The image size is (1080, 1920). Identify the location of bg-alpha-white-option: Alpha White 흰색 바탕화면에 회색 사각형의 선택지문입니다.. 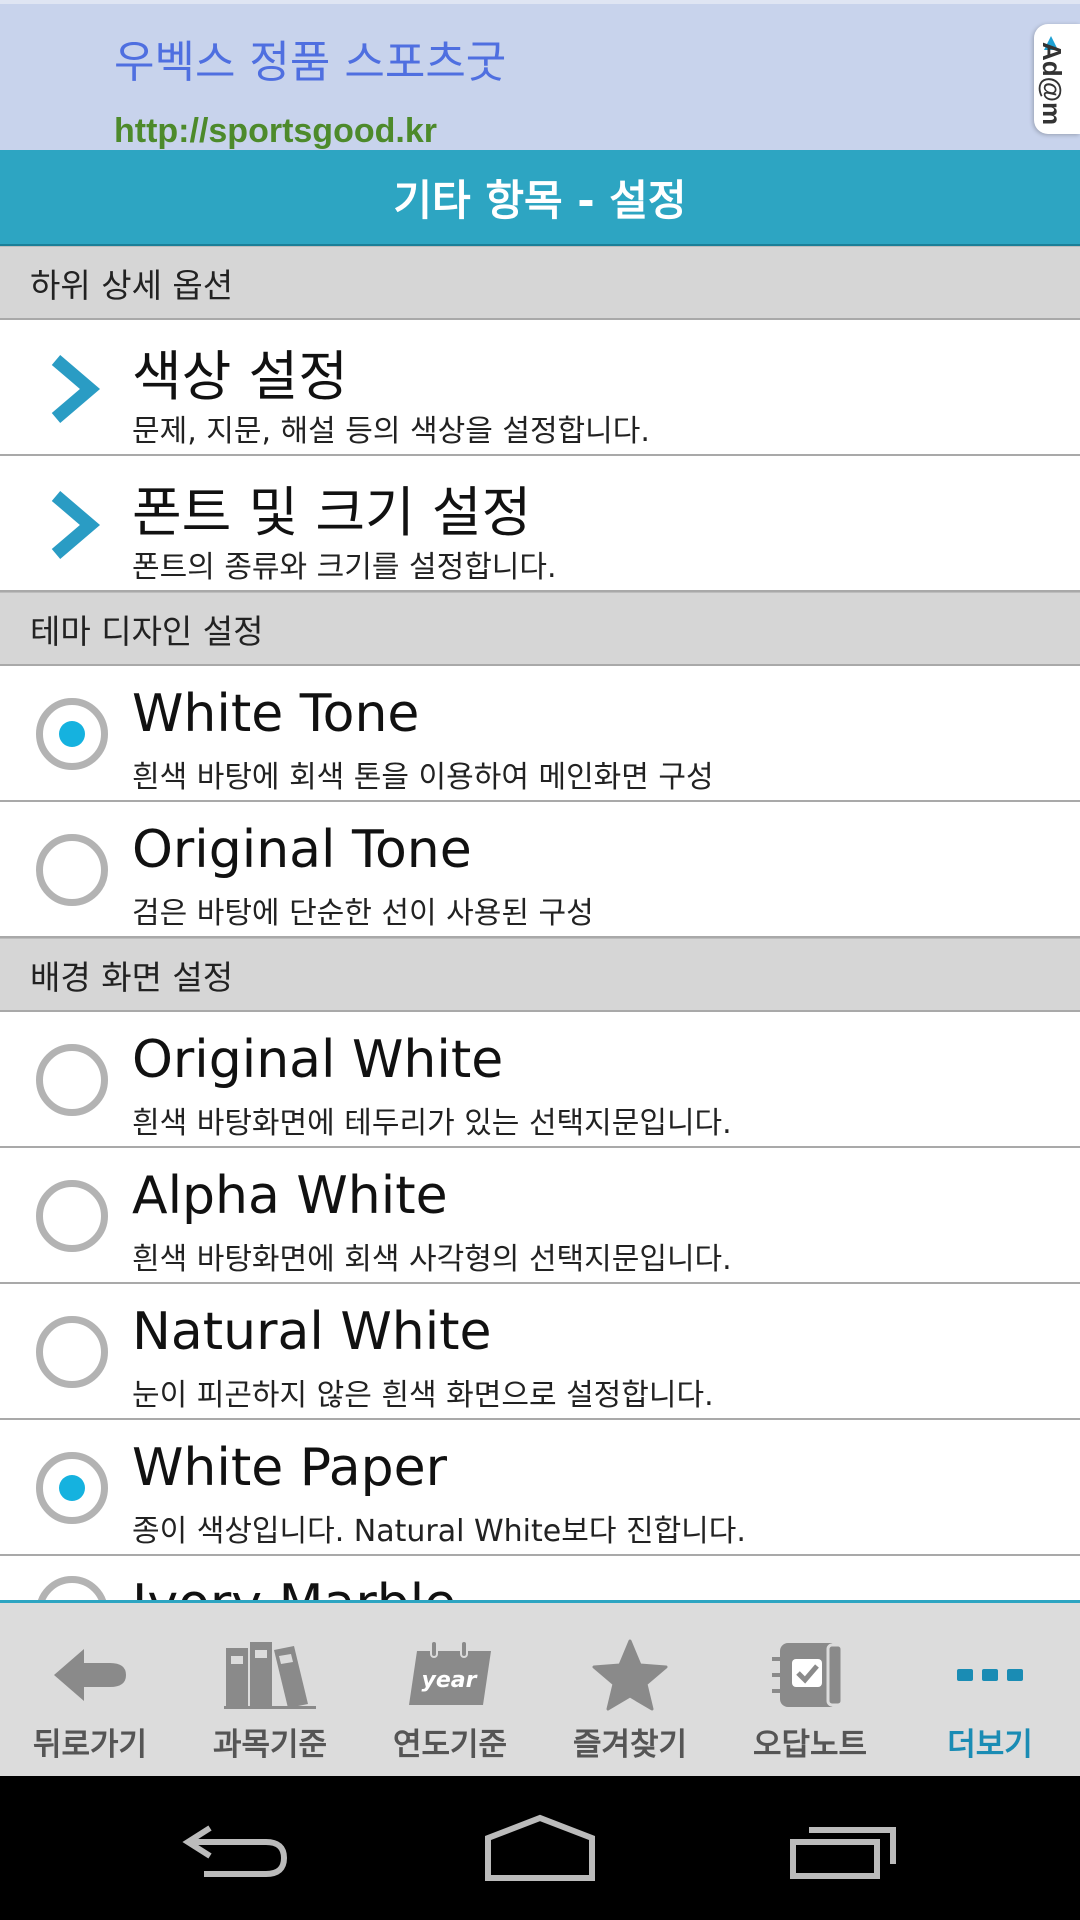
(540, 1216).